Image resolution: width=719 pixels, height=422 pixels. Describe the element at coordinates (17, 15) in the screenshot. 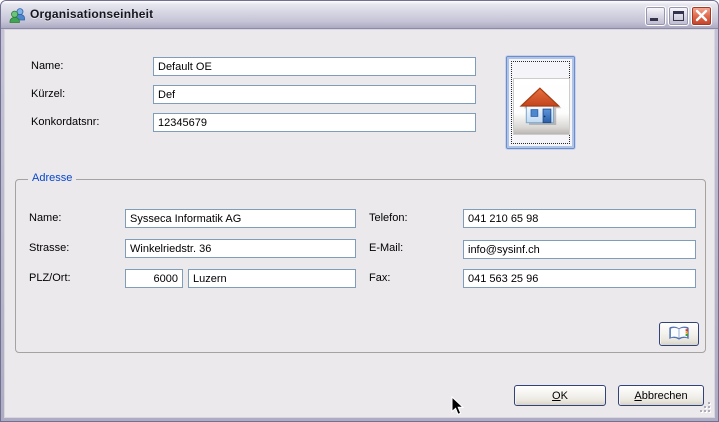

I see `organization-users-icon` at that location.